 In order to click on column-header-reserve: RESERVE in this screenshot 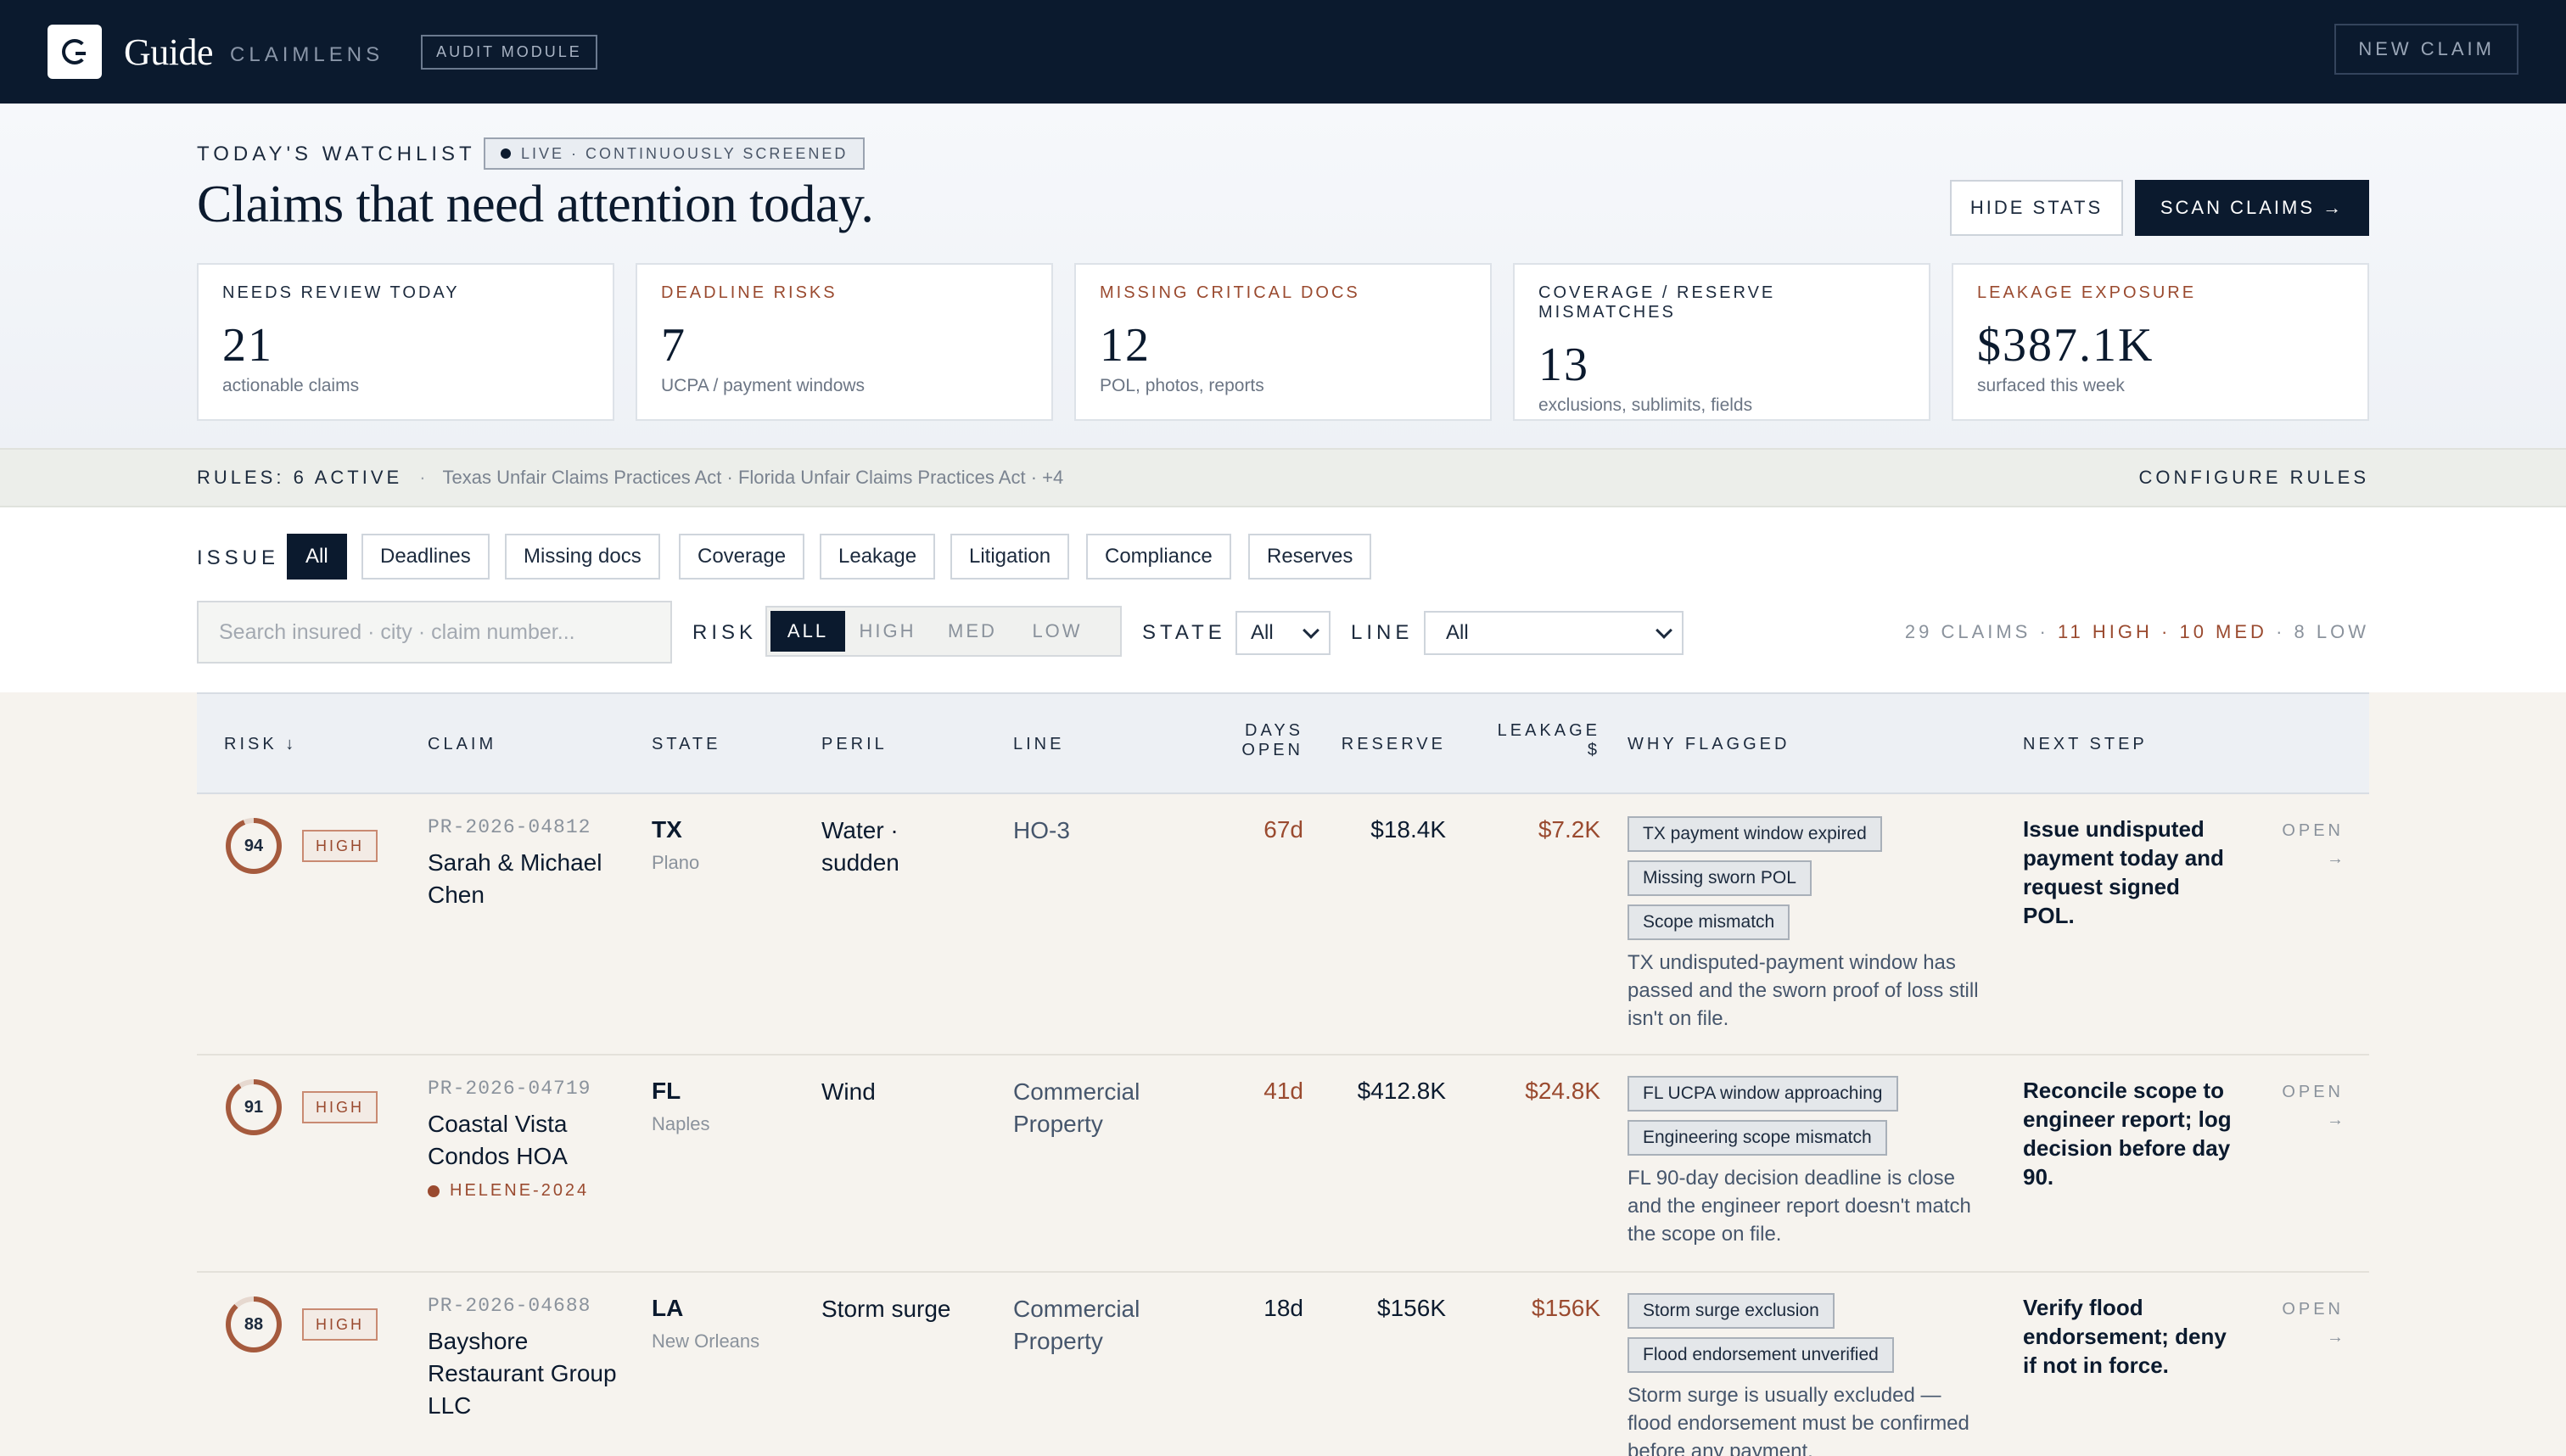, I will do `click(1386, 744)`.